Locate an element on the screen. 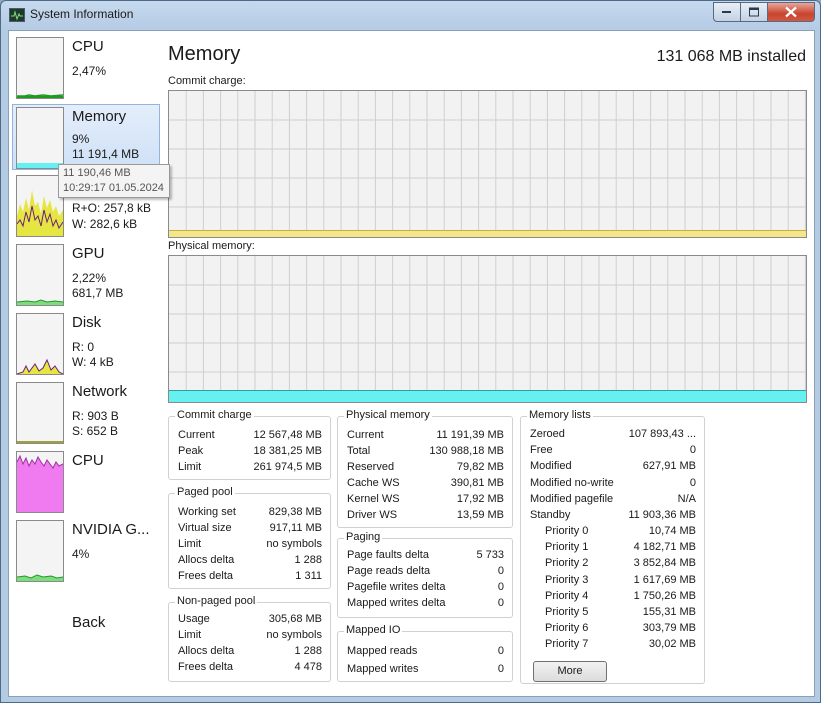 This screenshot has height=703, width=821. title-bar: System Information is located at coordinates (410, 15).